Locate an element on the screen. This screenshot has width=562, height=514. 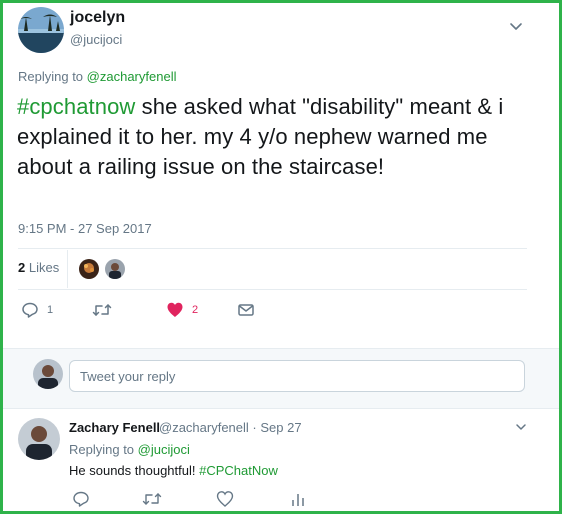
replying-to: Replying to @jucijoci is located at coordinates (129, 449).